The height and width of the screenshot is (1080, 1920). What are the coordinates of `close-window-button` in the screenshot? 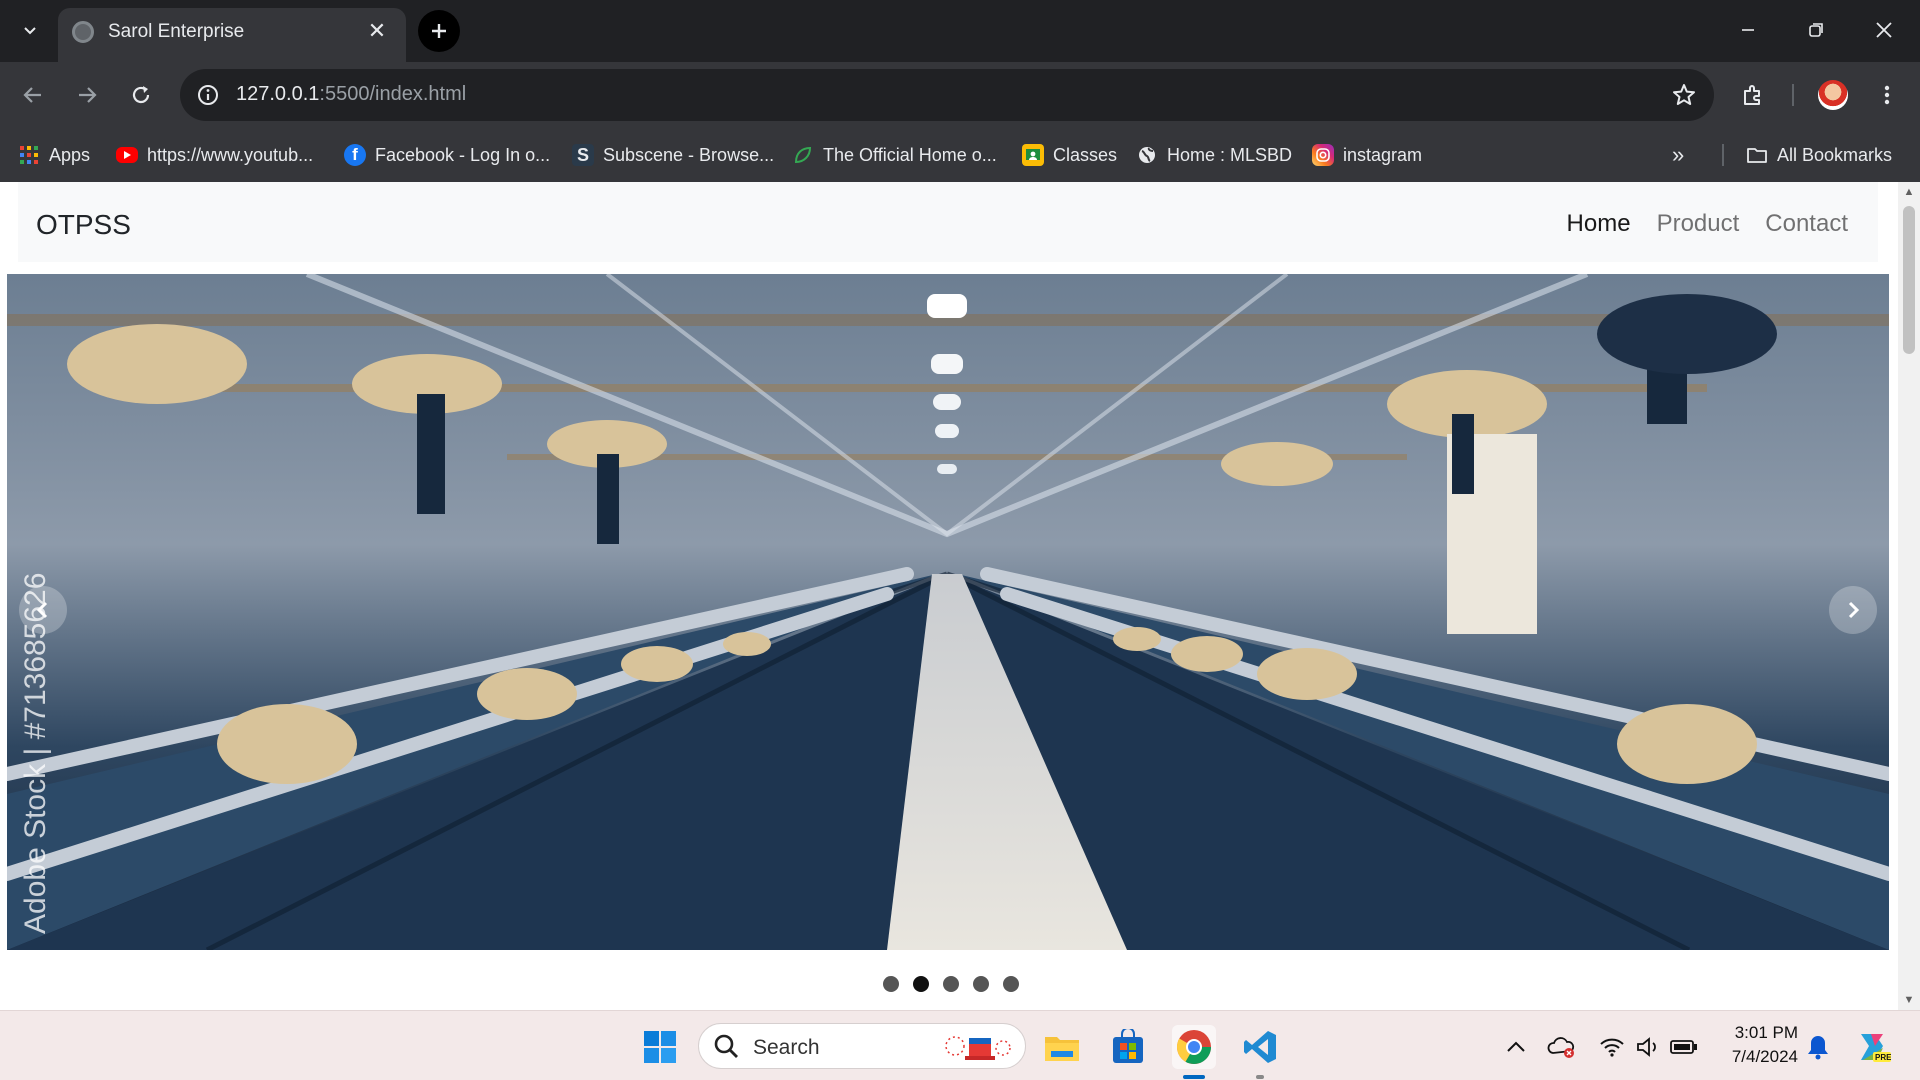 It's located at (1884, 30).